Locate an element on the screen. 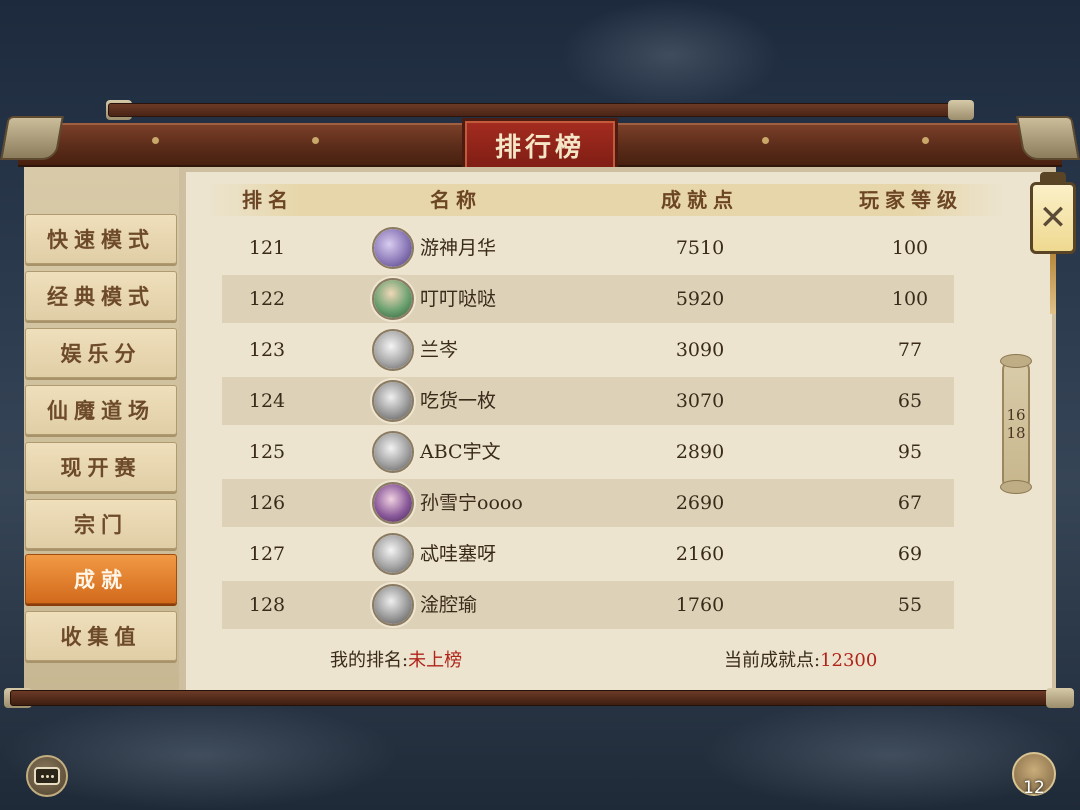 This screenshot has height=810, width=1080. sidebar-item-quick-mode: 快速模式 is located at coordinates (101, 239).